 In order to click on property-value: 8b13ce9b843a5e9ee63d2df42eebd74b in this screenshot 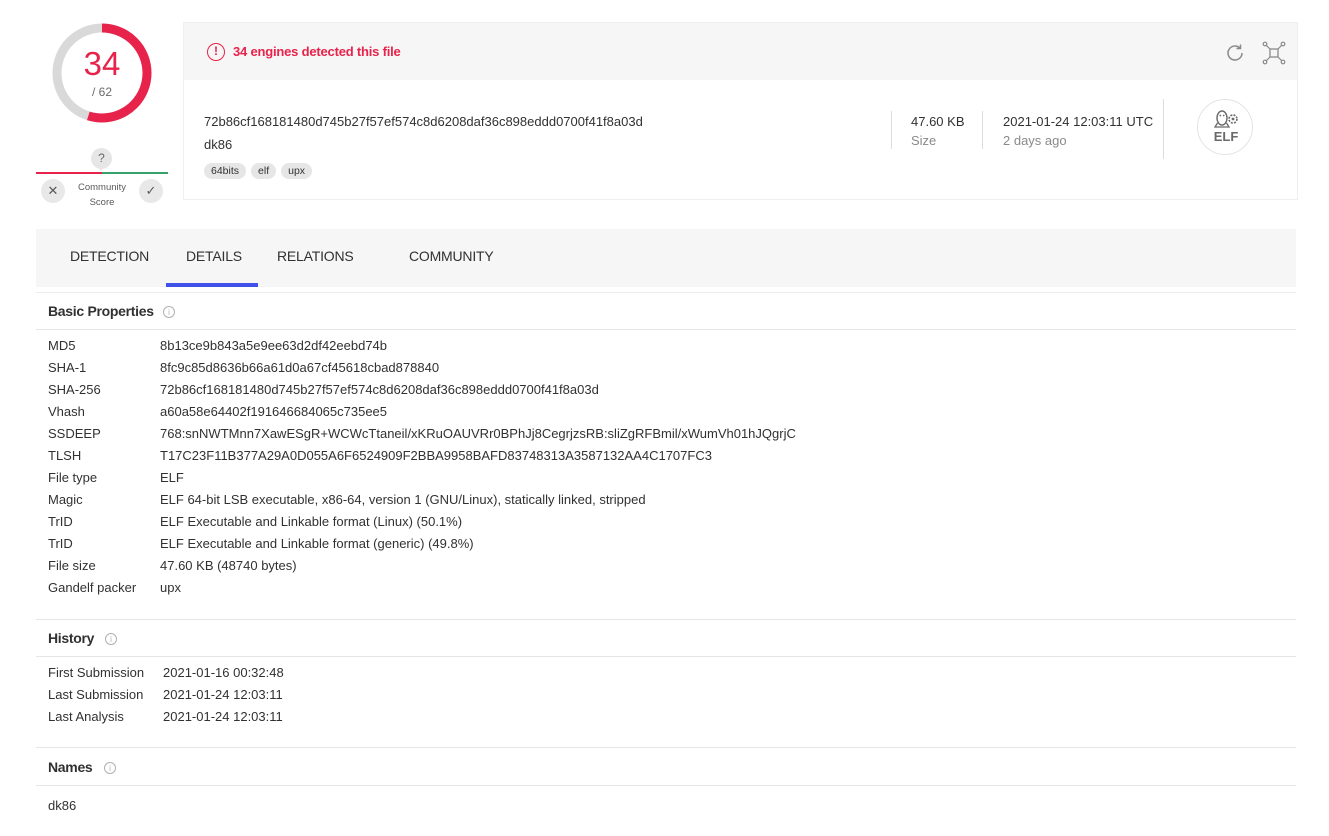, I will do `click(274, 345)`.